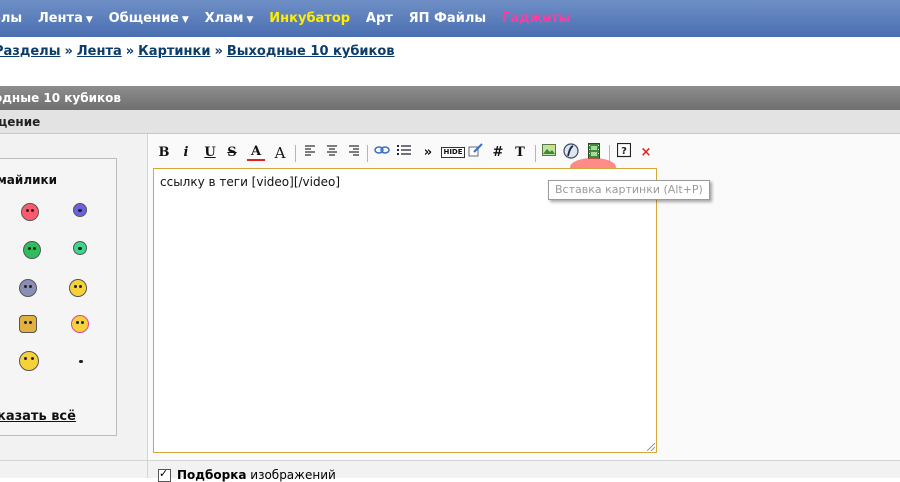  What do you see at coordinates (232, 153) in the screenshot?
I see `strike-button: S` at bounding box center [232, 153].